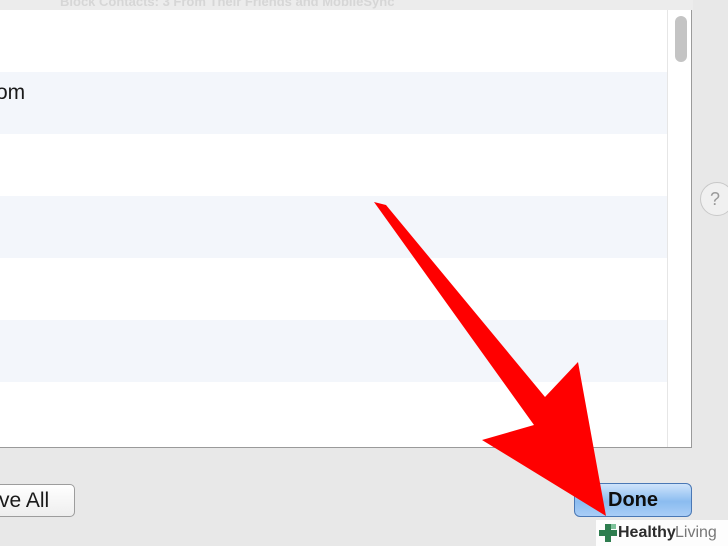  Describe the element at coordinates (679, 228) in the screenshot. I see `vertical-scrollbar` at that location.